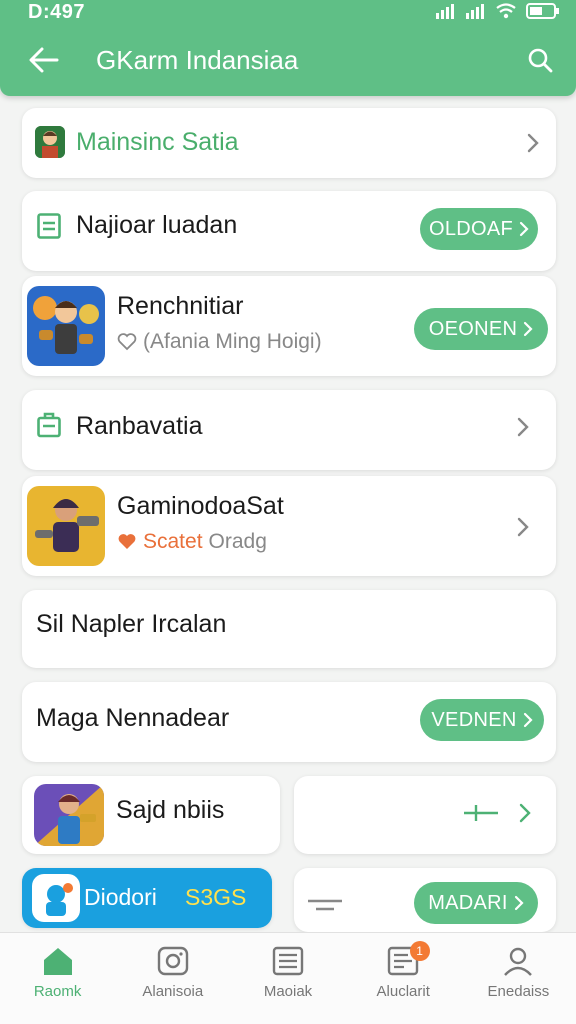  Describe the element at coordinates (481, 813) in the screenshot. I see `slider-handle-icon` at that location.